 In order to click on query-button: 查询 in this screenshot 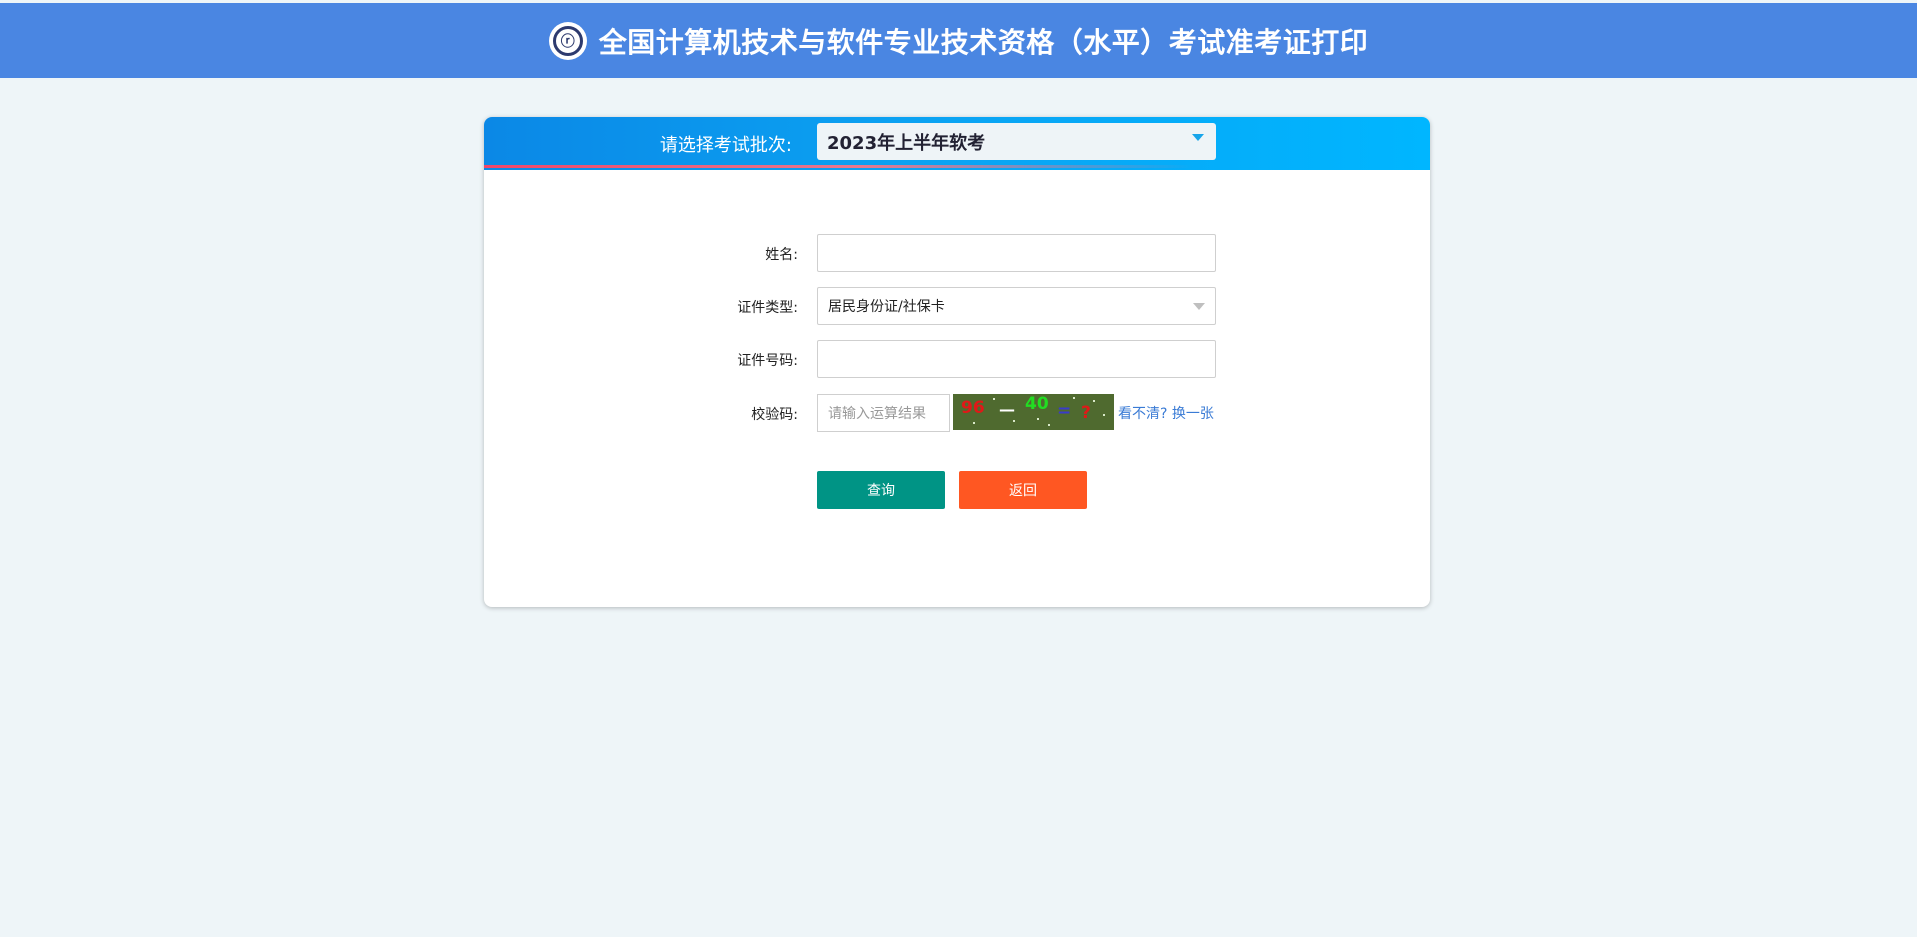, I will do `click(881, 490)`.